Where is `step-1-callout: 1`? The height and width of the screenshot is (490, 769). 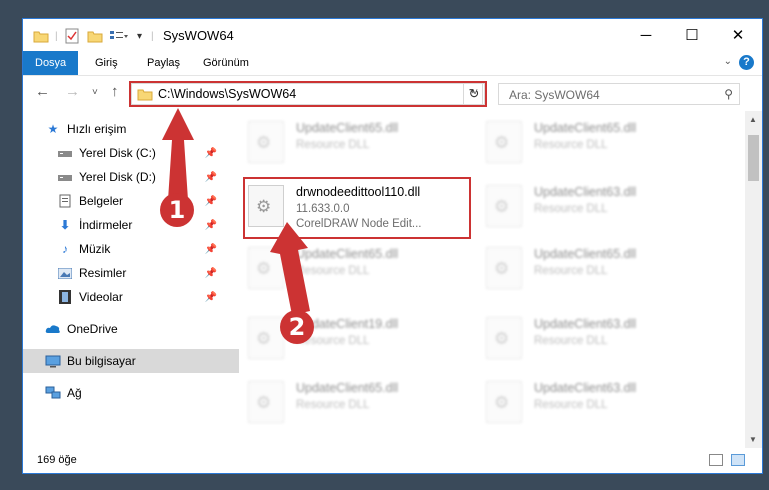 step-1-callout: 1 is located at coordinates (177, 210).